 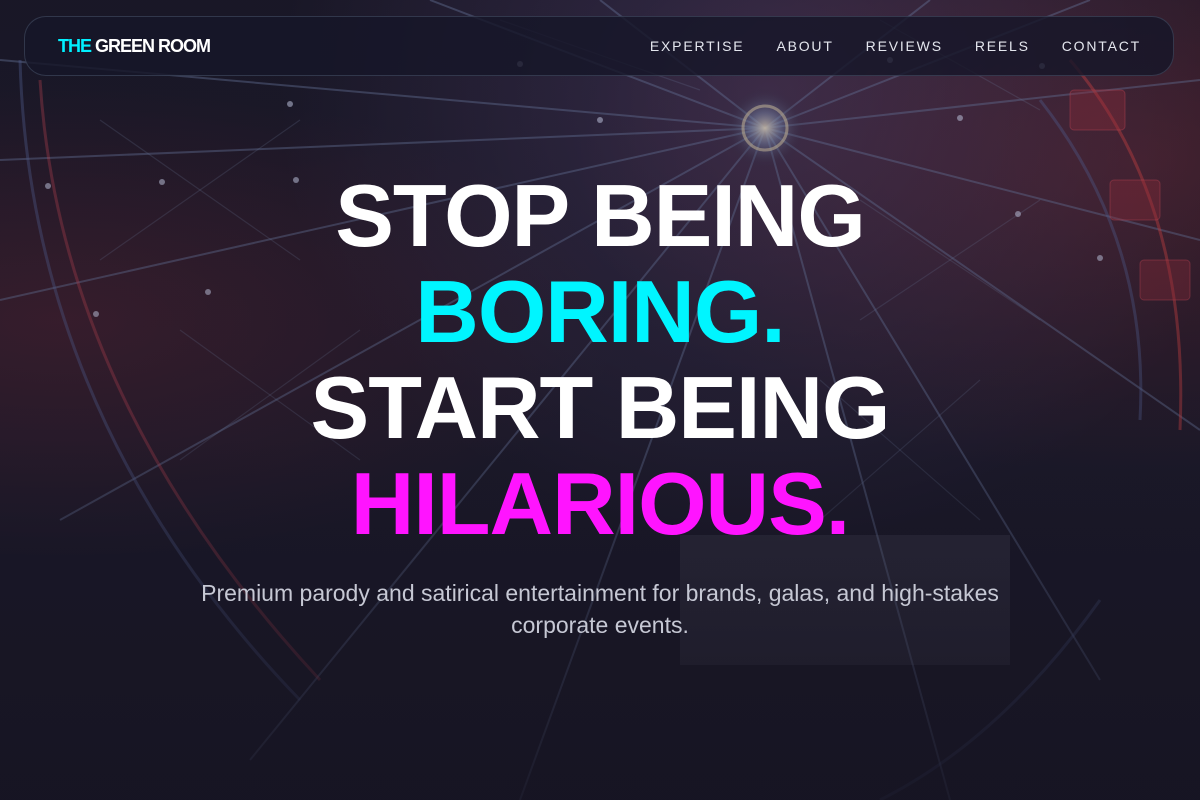 I want to click on brand-logo: THE GREEN ROOM, so click(x=134, y=46).